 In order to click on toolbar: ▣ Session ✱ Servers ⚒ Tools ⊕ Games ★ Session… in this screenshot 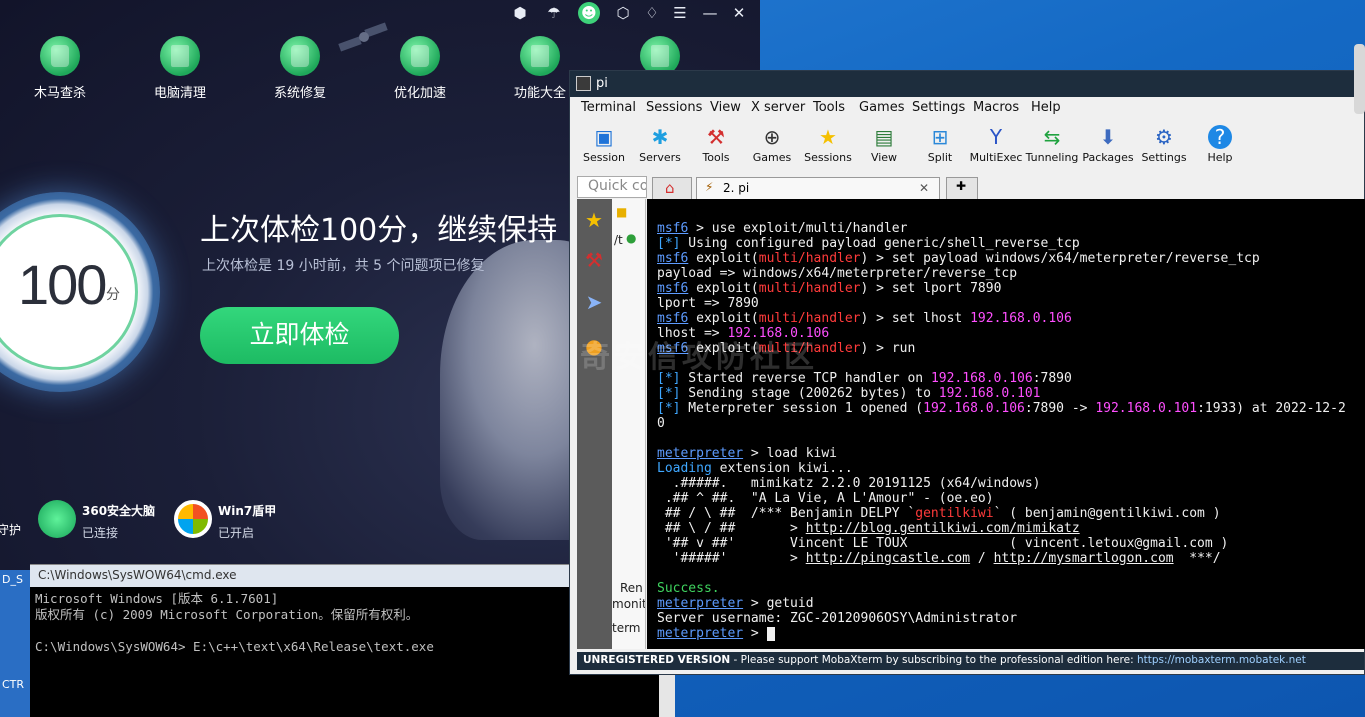, I will do `click(967, 146)`.